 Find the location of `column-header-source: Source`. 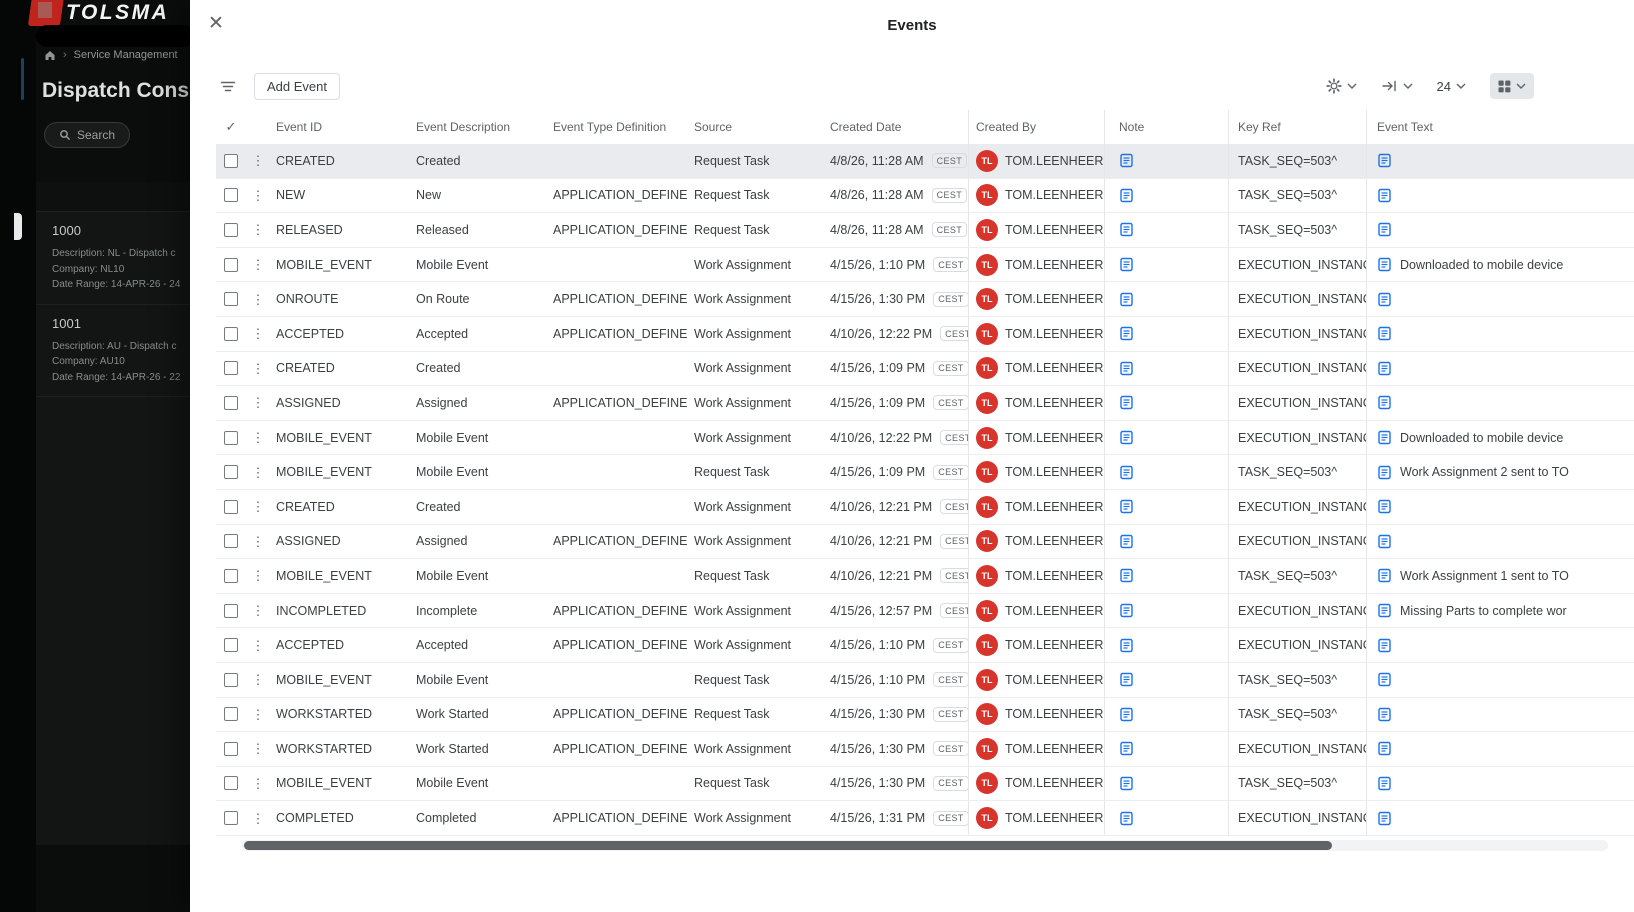

column-header-source: Source is located at coordinates (756, 127).